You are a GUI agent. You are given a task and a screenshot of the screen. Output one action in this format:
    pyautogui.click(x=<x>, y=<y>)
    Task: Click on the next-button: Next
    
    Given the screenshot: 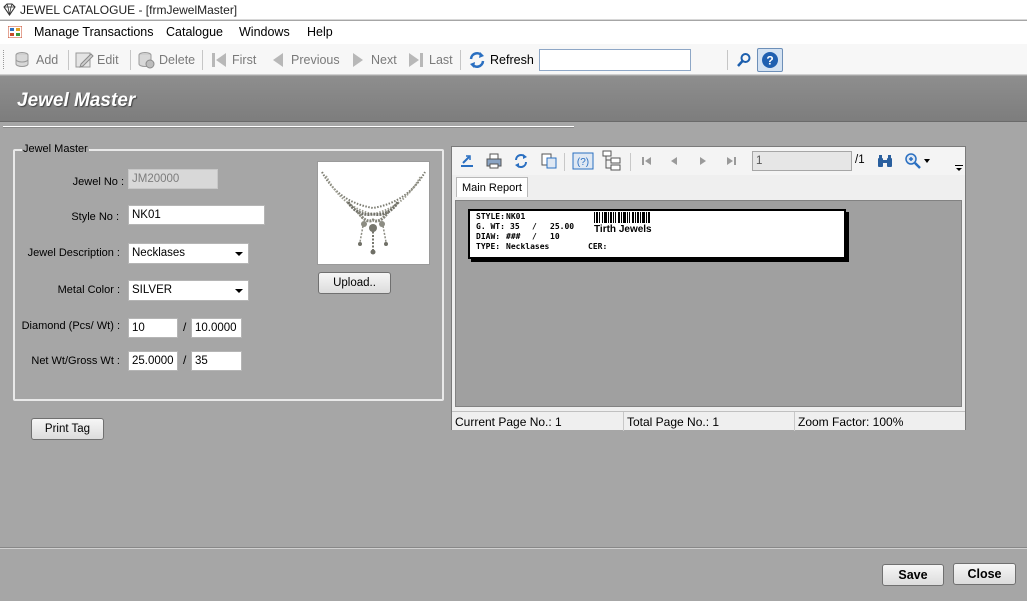 What is the action you would take?
    pyautogui.click(x=372, y=60)
    